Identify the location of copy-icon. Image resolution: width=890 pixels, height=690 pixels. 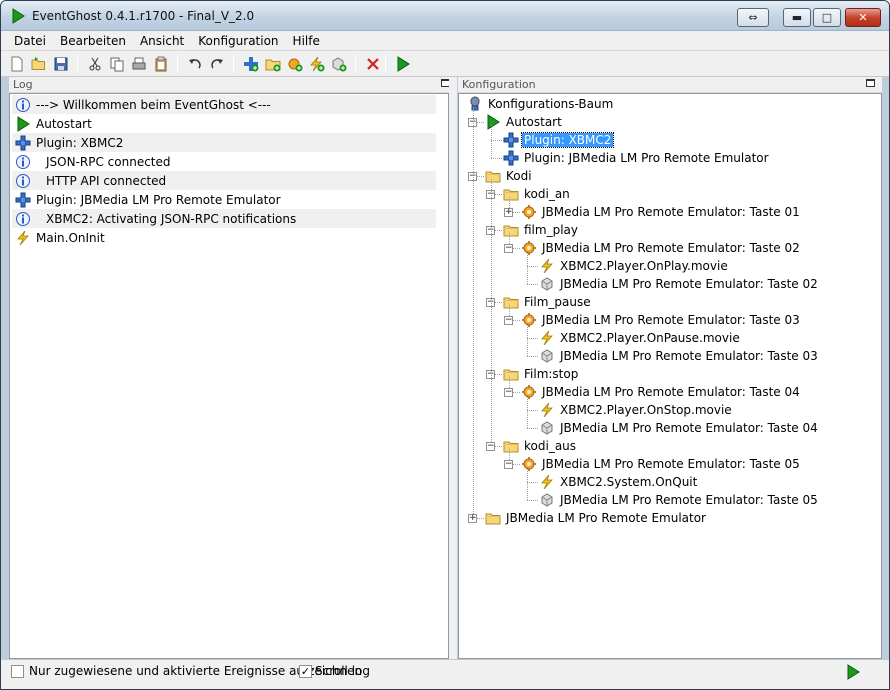
(117, 64).